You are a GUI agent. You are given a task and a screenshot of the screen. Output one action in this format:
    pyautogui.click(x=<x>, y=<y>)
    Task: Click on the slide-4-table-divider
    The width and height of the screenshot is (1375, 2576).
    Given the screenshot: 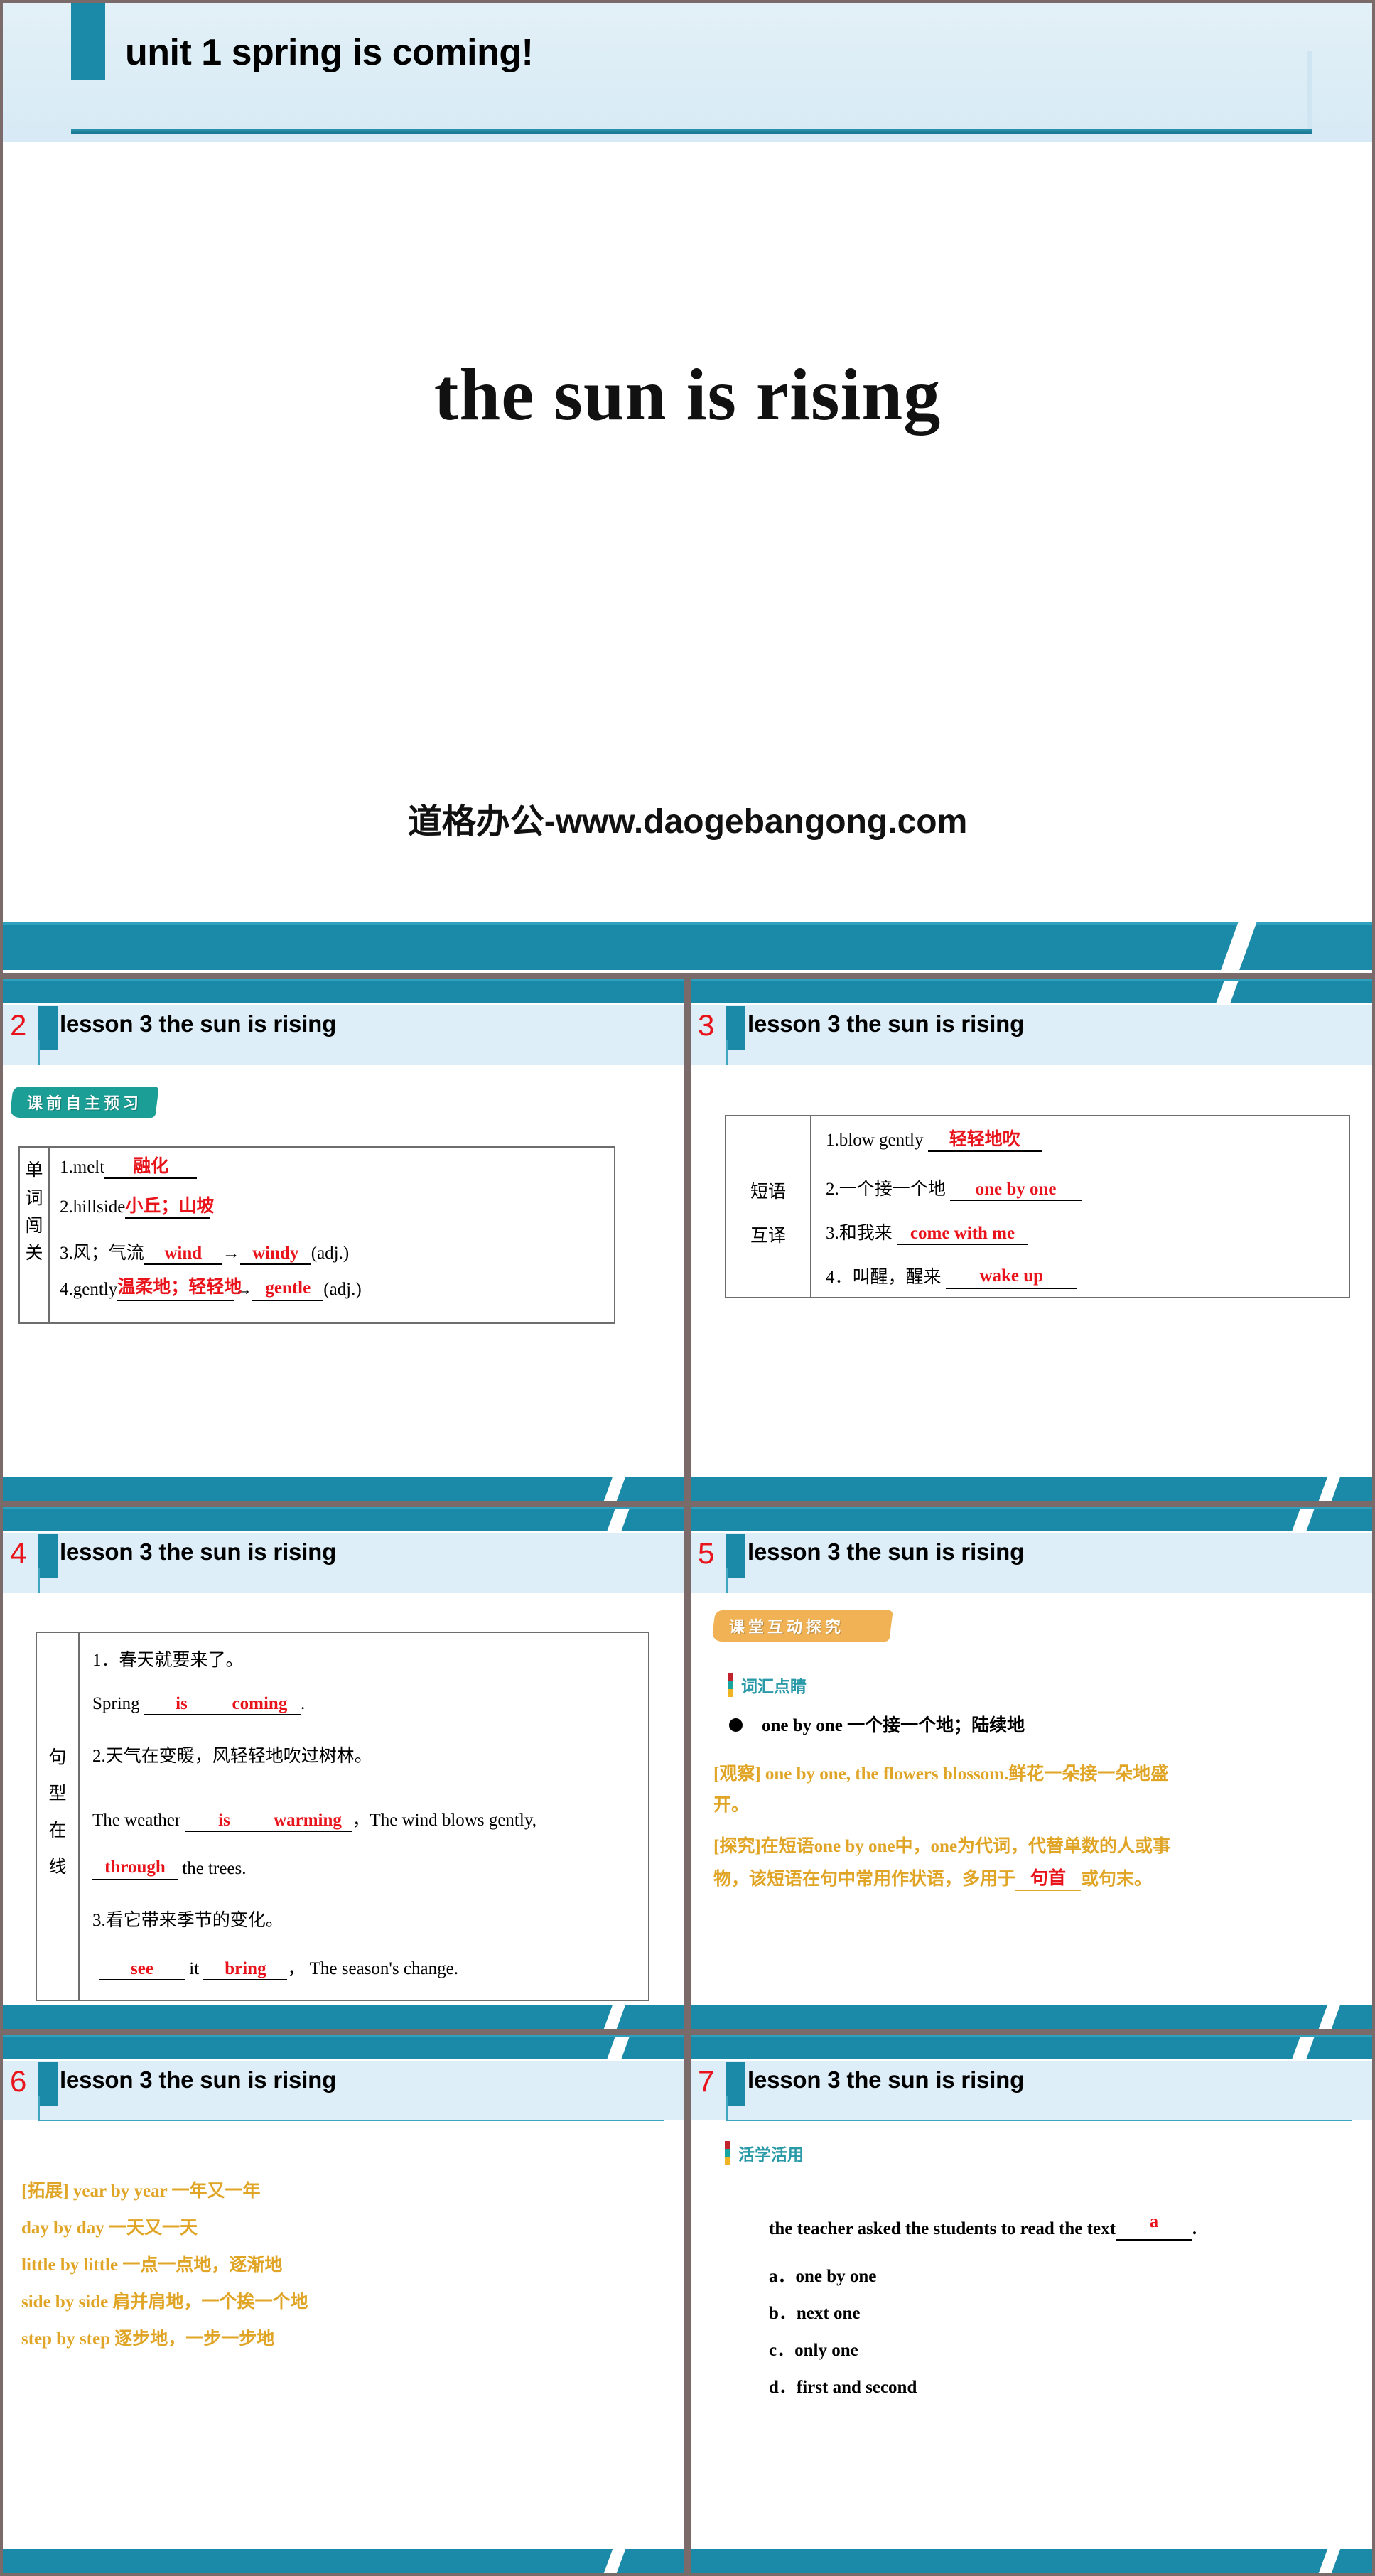 What is the action you would take?
    pyautogui.click(x=79, y=1816)
    